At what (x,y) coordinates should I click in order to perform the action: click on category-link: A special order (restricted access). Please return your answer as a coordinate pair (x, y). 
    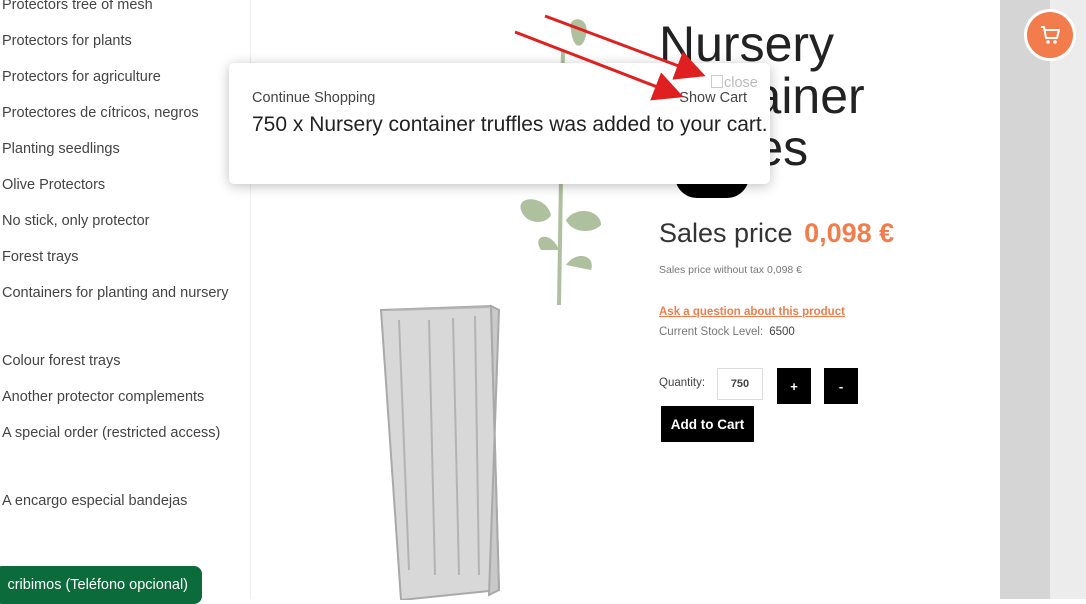
    Looking at the image, I should click on (111, 433).